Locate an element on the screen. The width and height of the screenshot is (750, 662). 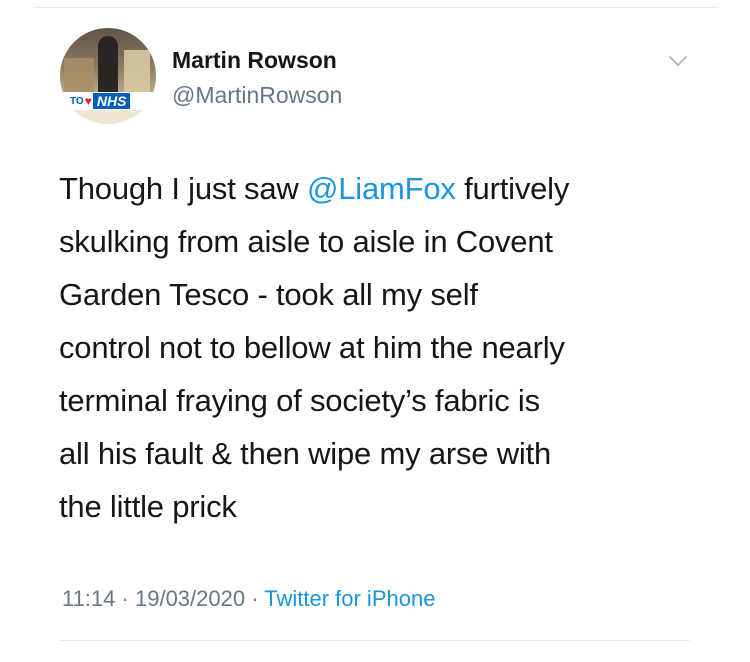
nhs-badge: TO ♥ NHS is located at coordinates (109, 101).